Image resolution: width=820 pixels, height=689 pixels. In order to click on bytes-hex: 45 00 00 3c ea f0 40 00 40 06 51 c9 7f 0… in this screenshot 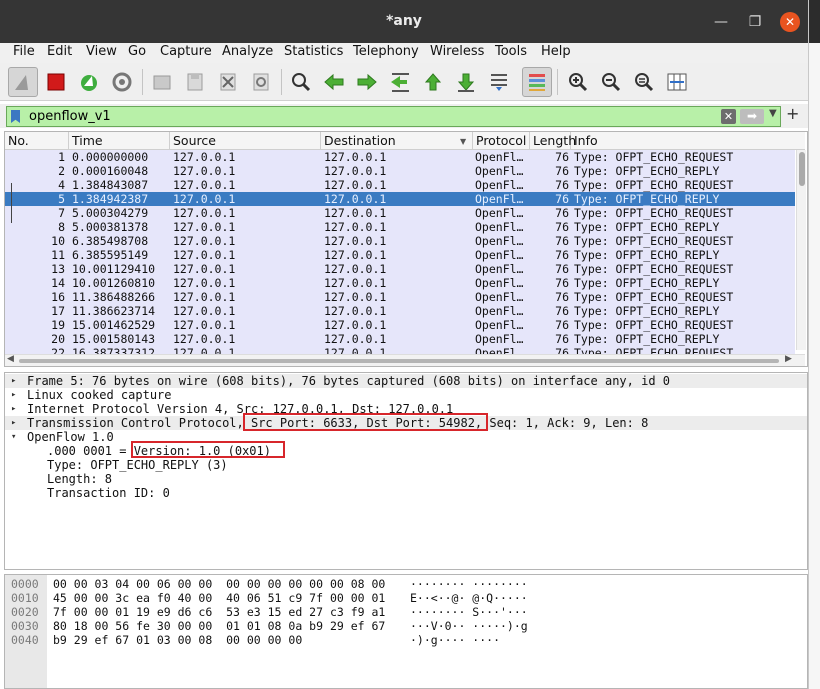, I will do `click(219, 598)`.